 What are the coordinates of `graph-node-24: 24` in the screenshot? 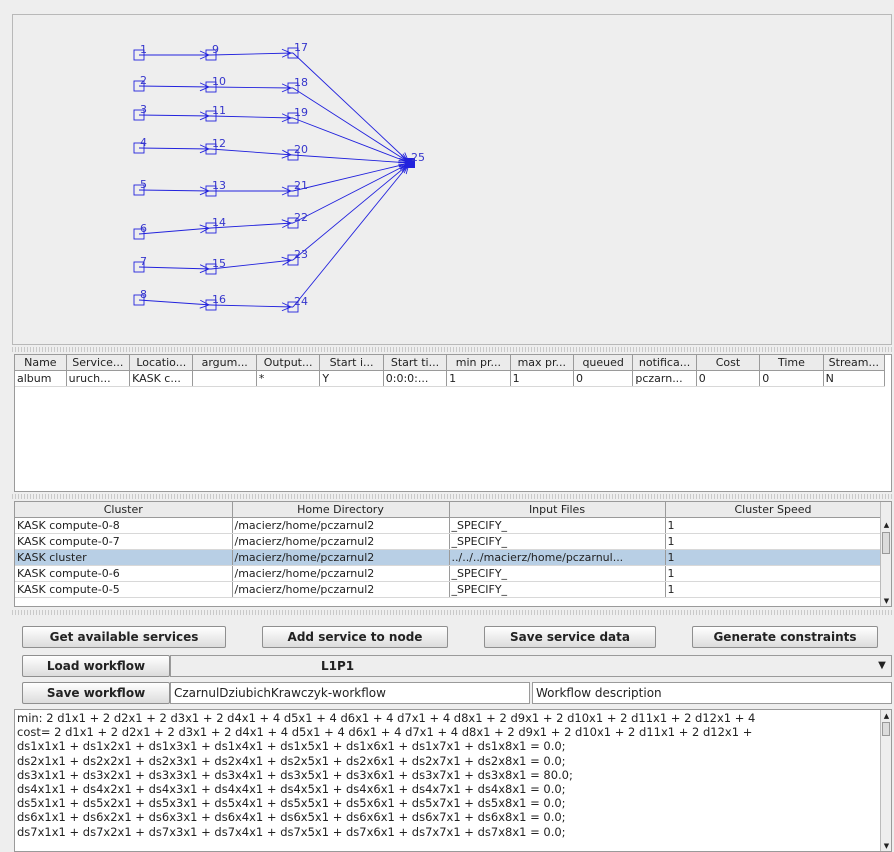 It's located at (297, 304).